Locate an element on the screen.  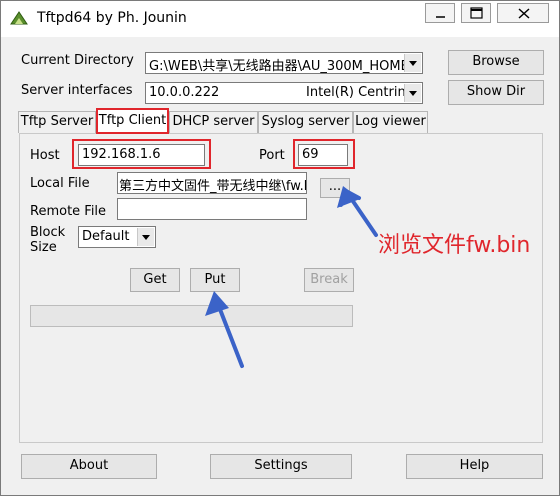
annotation-overlay is located at coordinates (291, 277).